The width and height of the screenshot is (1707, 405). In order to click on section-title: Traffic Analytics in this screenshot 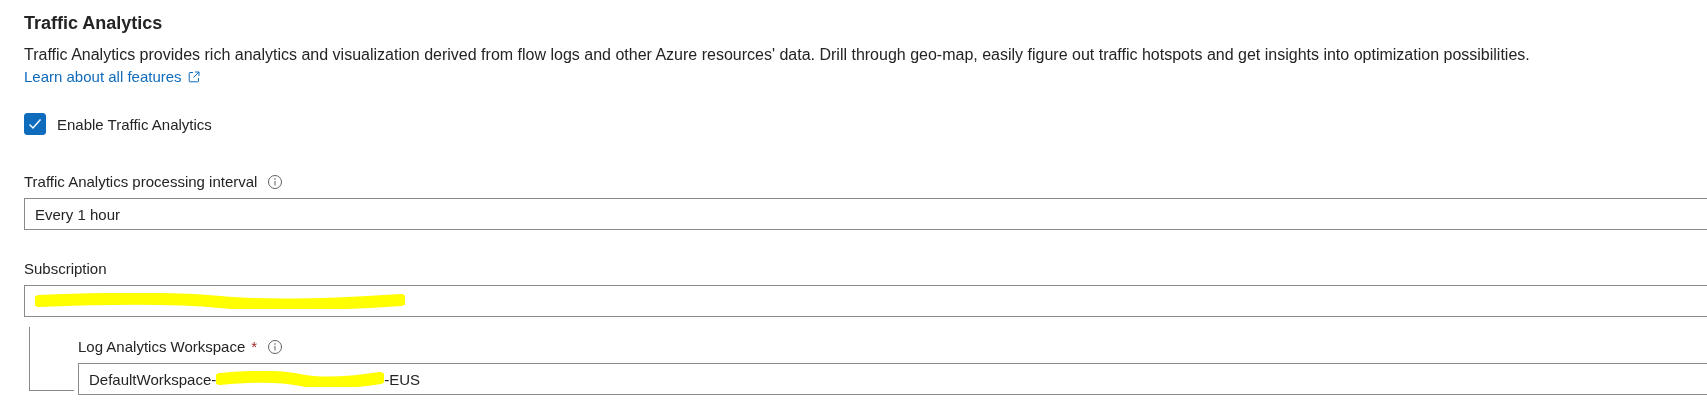, I will do `click(93, 23)`.